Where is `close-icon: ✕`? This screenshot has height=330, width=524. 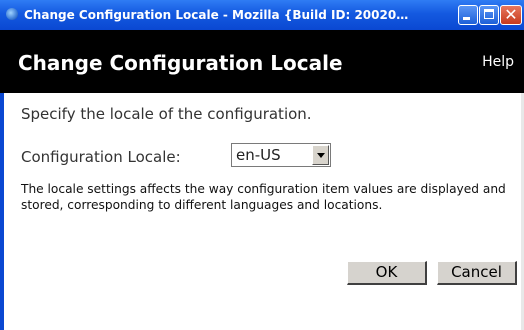
close-icon: ✕ is located at coordinates (511, 14).